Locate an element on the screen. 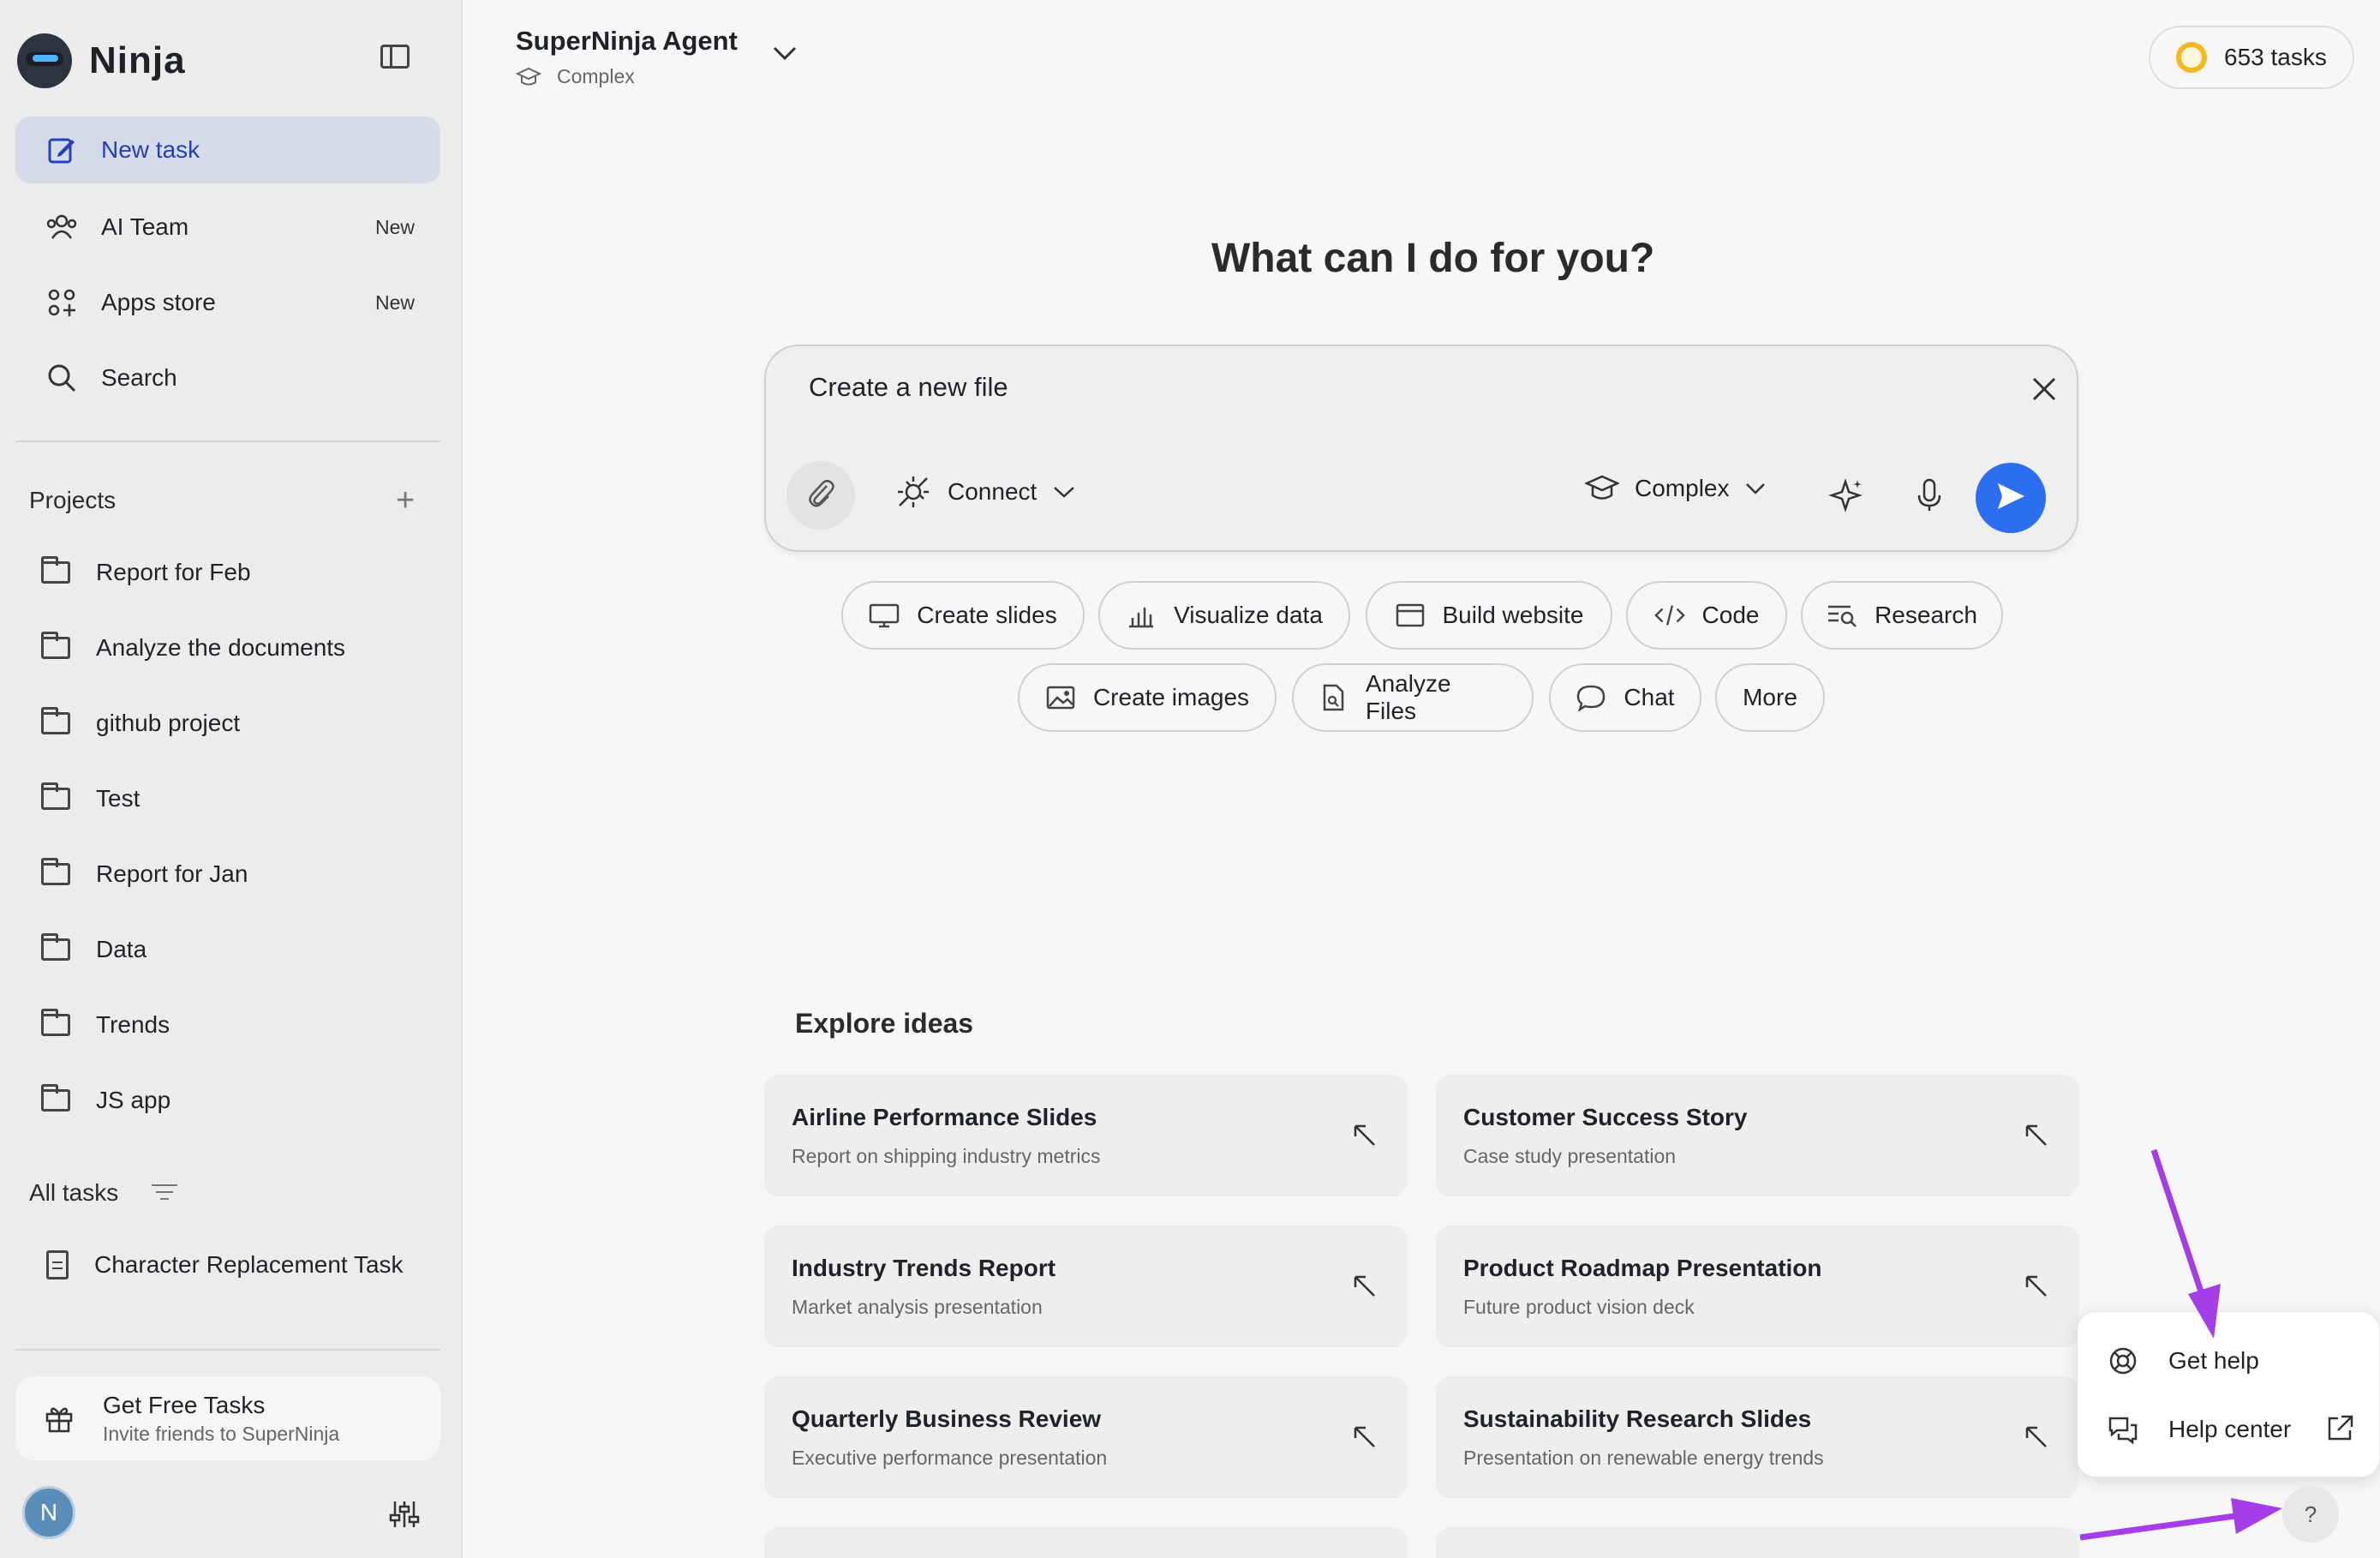 The width and height of the screenshot is (2380, 1558). prompt-input: Create a new file is located at coordinates (909, 387).